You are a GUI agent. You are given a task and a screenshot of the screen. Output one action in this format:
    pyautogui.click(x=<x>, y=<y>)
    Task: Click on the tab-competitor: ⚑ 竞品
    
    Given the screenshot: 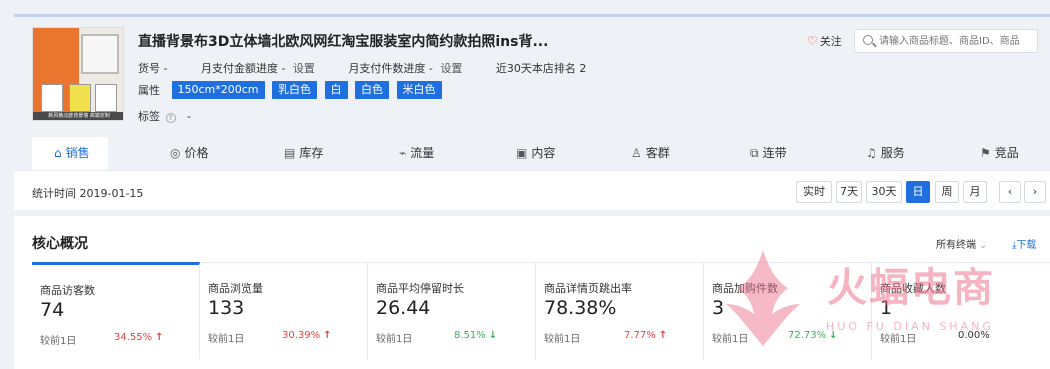 What is the action you would take?
    pyautogui.click(x=999, y=153)
    